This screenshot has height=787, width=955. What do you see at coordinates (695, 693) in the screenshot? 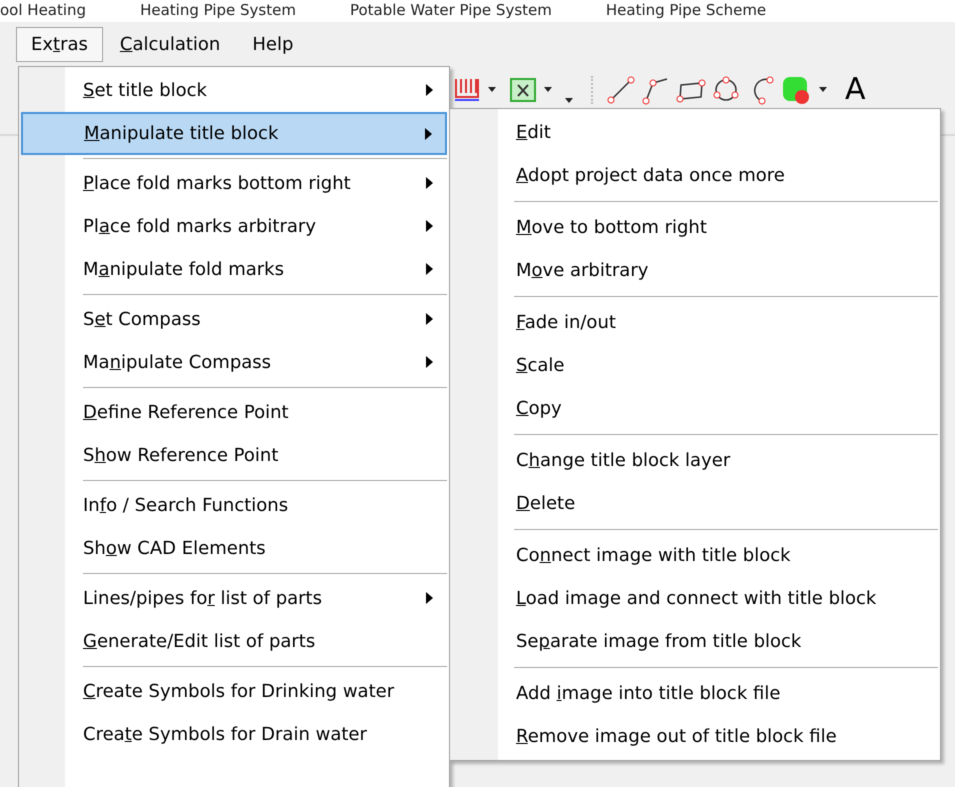
I see `menu-item: Add image into title block file` at bounding box center [695, 693].